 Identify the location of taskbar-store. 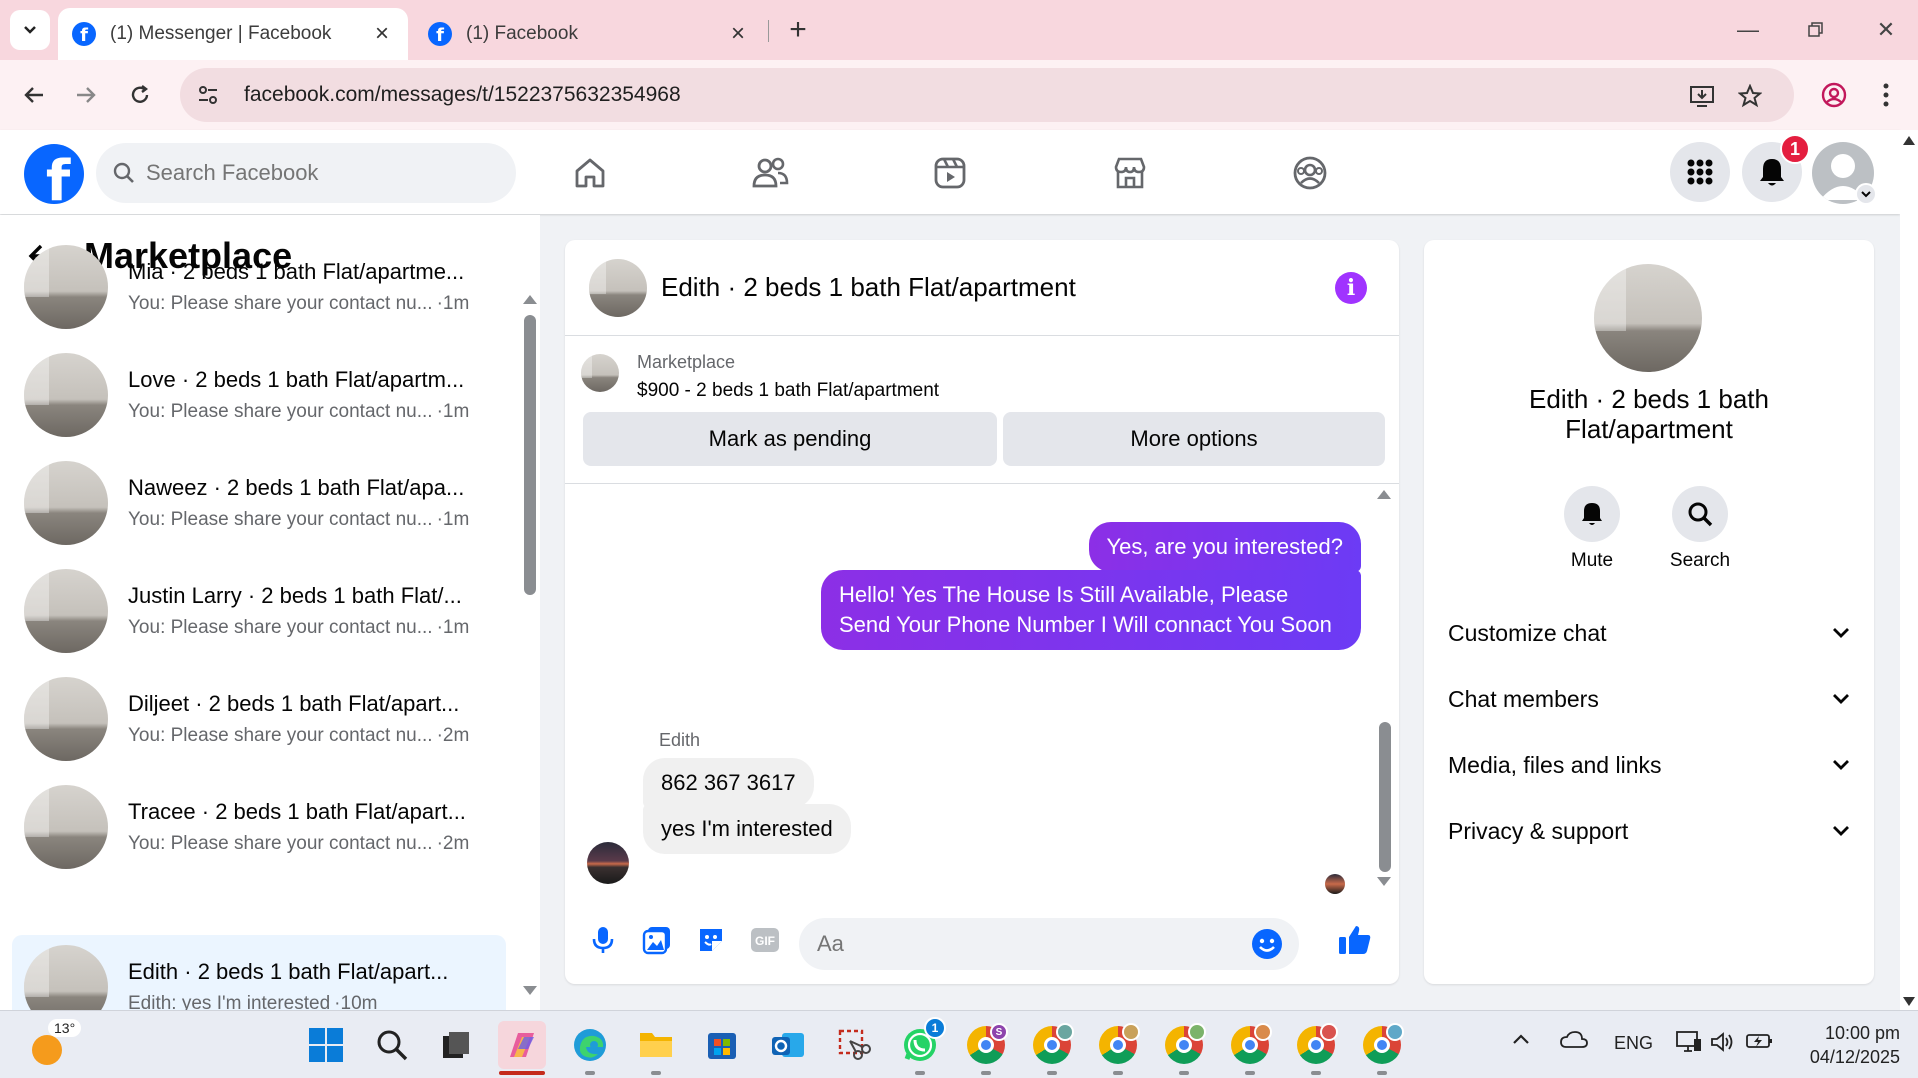
(722, 1045).